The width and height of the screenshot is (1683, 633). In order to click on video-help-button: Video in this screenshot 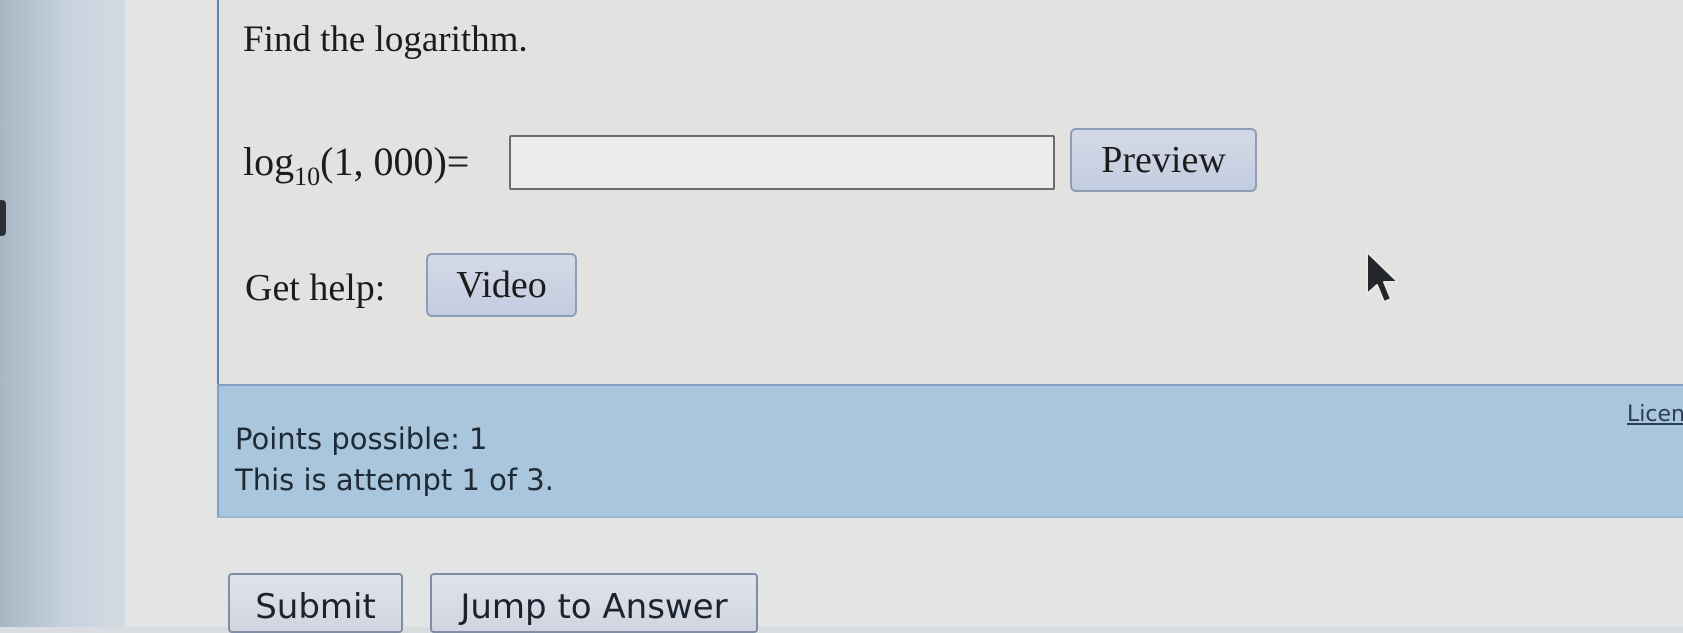, I will do `click(501, 285)`.